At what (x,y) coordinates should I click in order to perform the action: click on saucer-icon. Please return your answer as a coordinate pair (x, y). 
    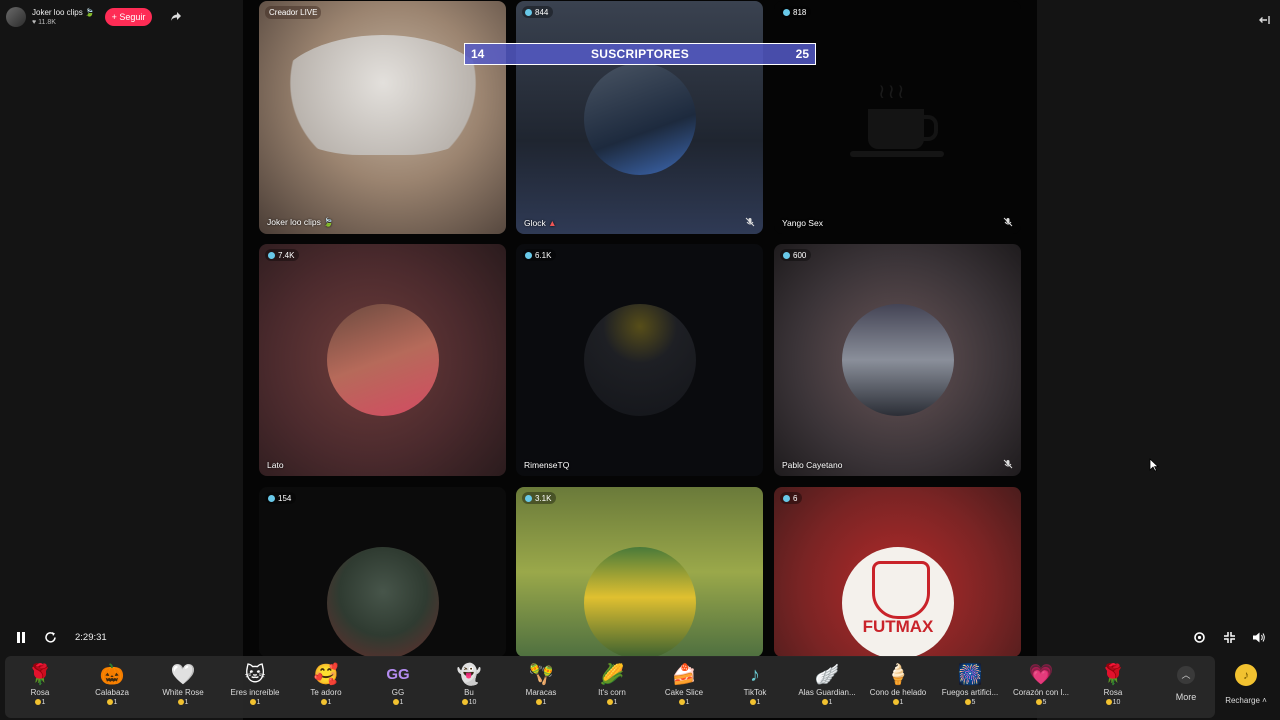
    Looking at the image, I should click on (897, 154).